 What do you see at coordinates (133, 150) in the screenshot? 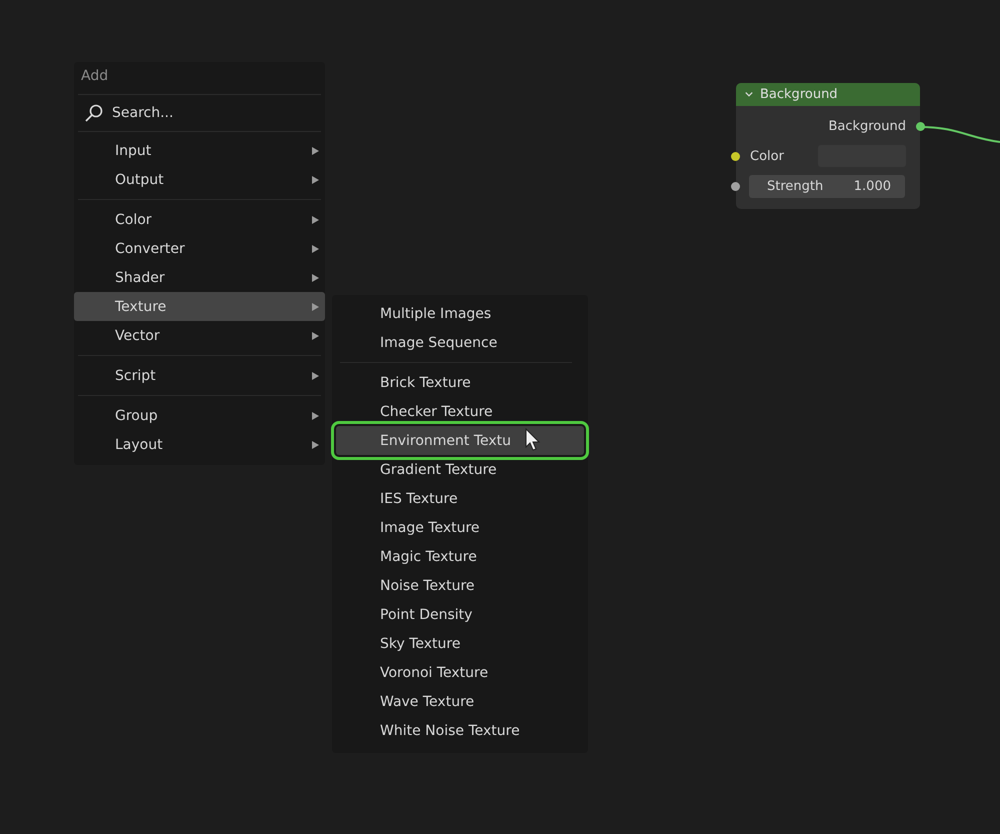
I see `menu-item-label: Input` at bounding box center [133, 150].